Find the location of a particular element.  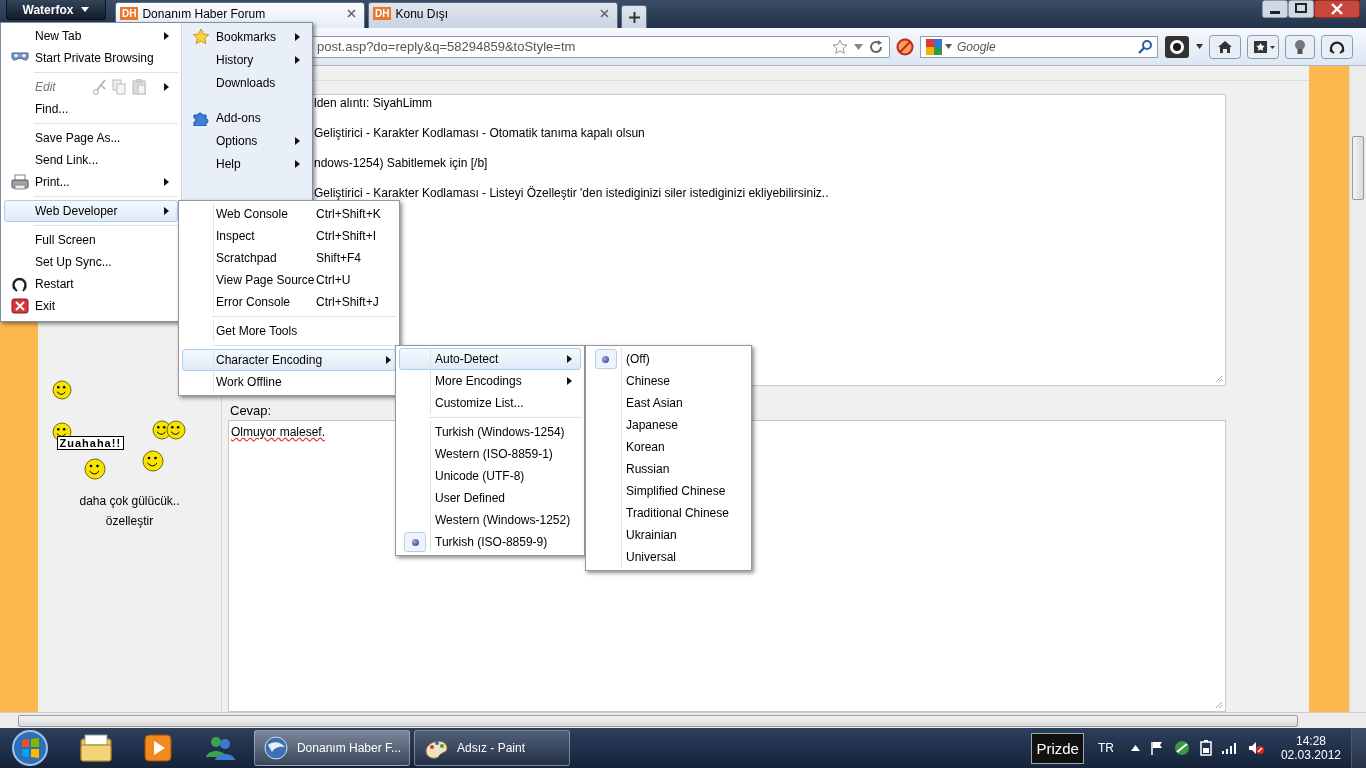

app-menu-button: Waterfox is located at coordinates (56, 10).